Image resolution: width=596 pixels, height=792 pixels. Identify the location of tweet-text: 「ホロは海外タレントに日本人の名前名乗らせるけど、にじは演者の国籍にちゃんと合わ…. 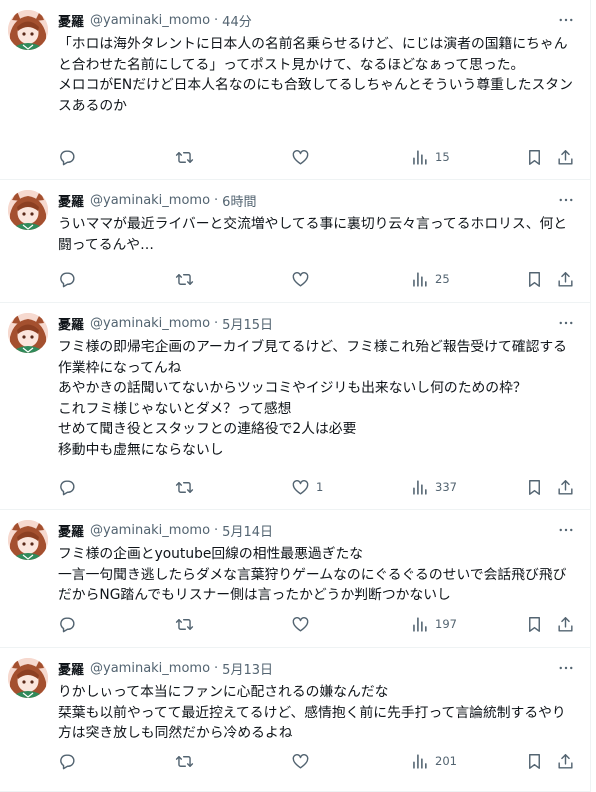
(315, 75).